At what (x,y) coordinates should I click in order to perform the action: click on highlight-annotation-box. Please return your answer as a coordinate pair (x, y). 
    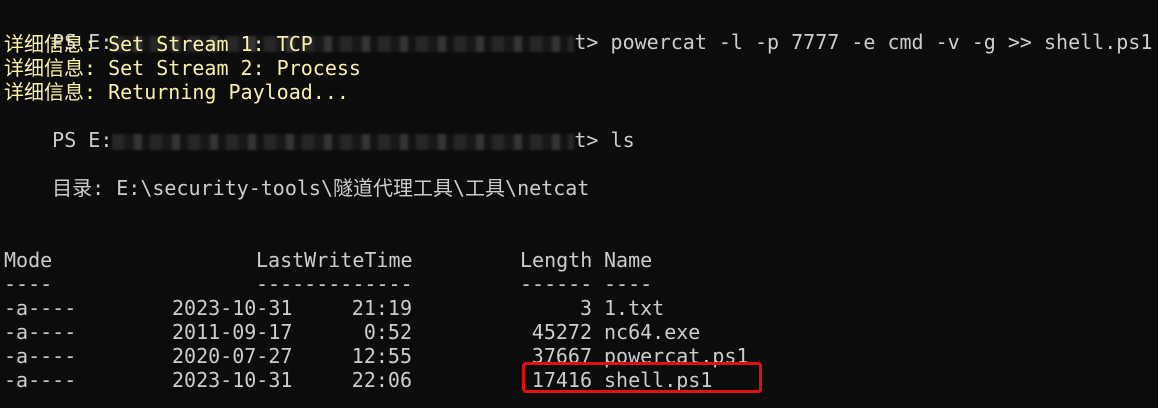
    Looking at the image, I should click on (642, 377).